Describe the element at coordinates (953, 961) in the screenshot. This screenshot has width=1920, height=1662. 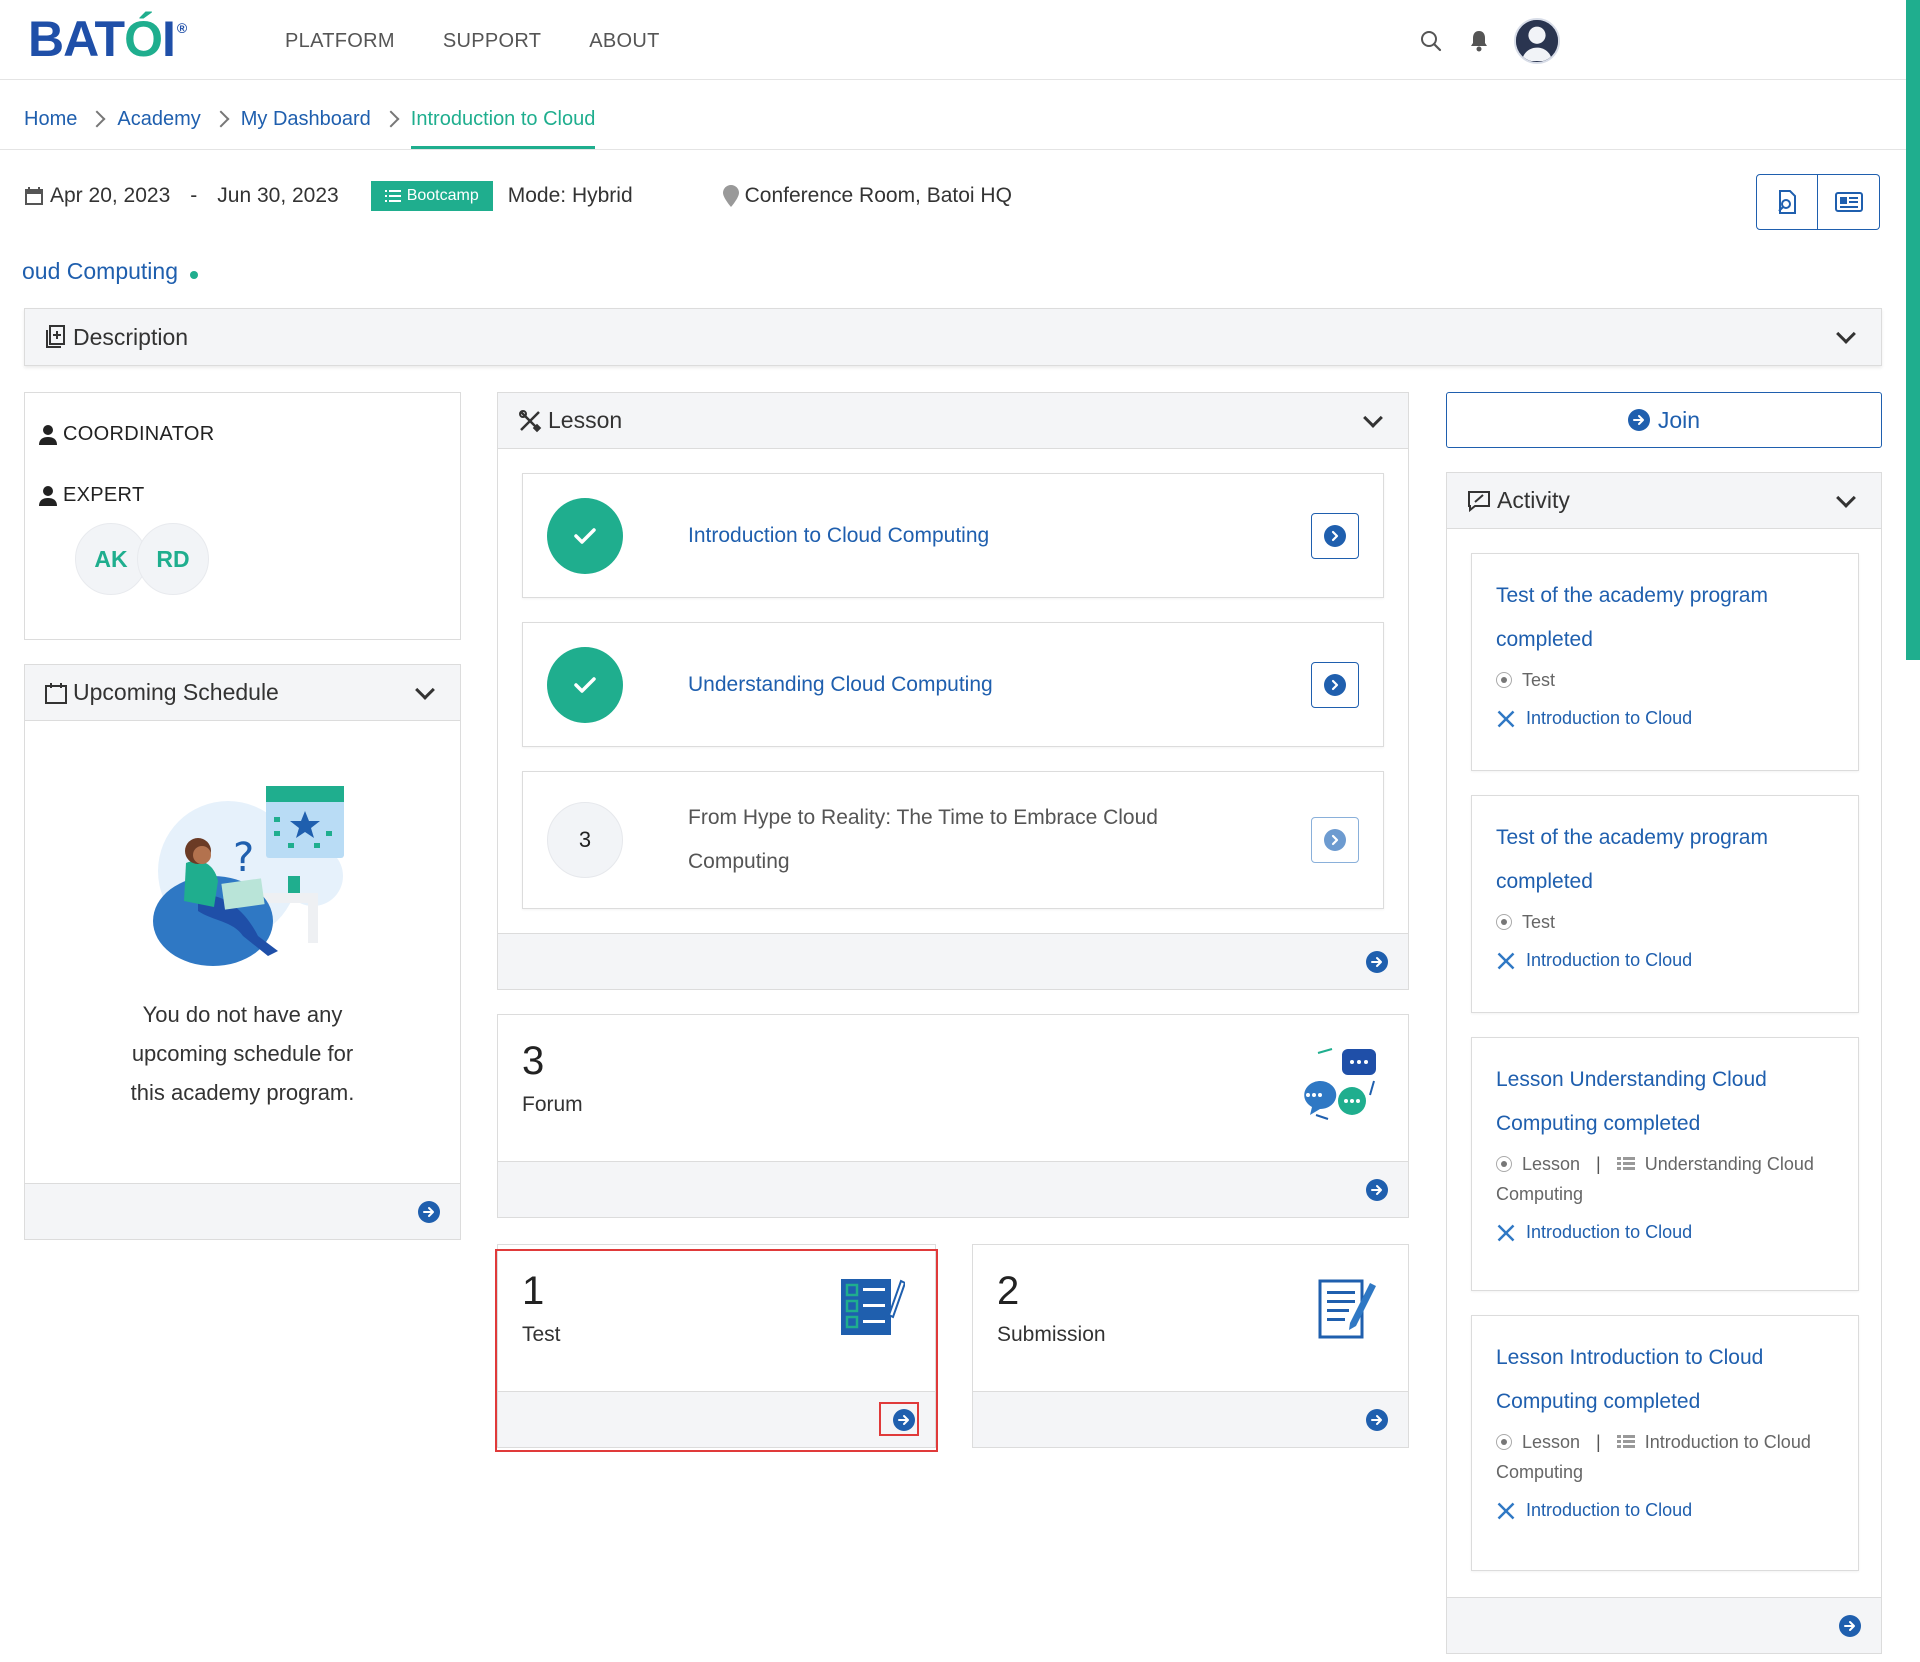
I see `lesson-footer` at that location.